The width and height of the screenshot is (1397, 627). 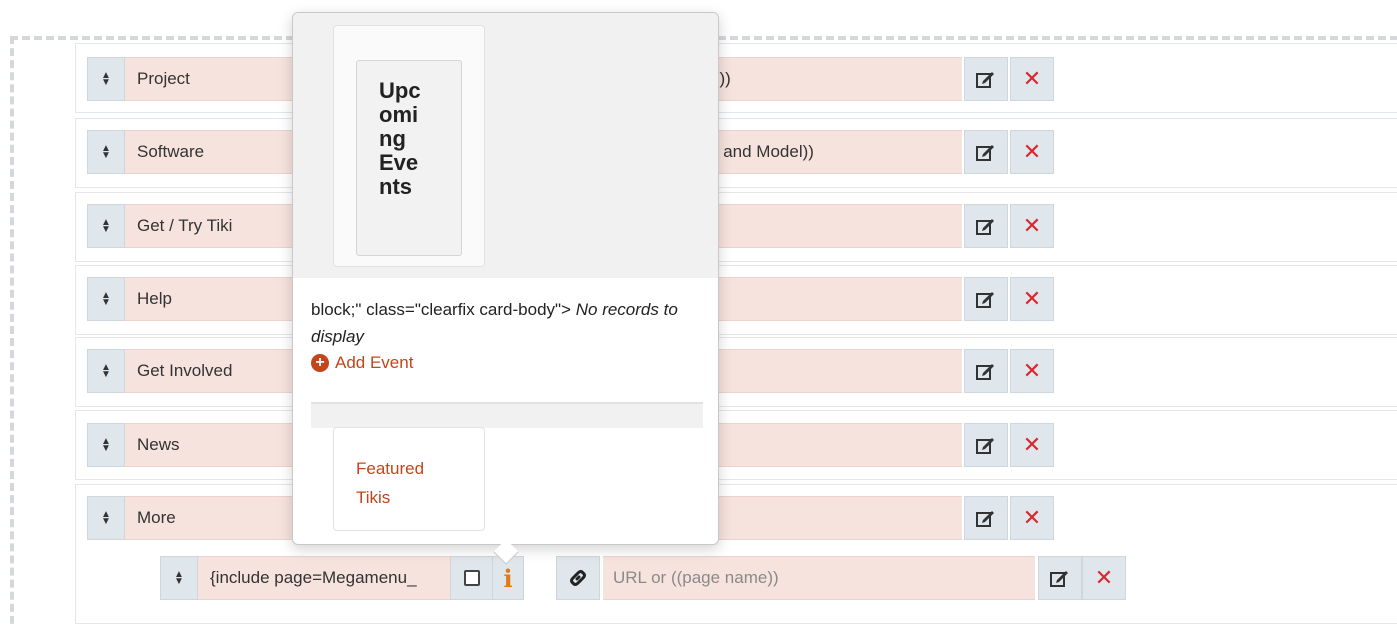 I want to click on card-title-line: omi, so click(x=399, y=114).